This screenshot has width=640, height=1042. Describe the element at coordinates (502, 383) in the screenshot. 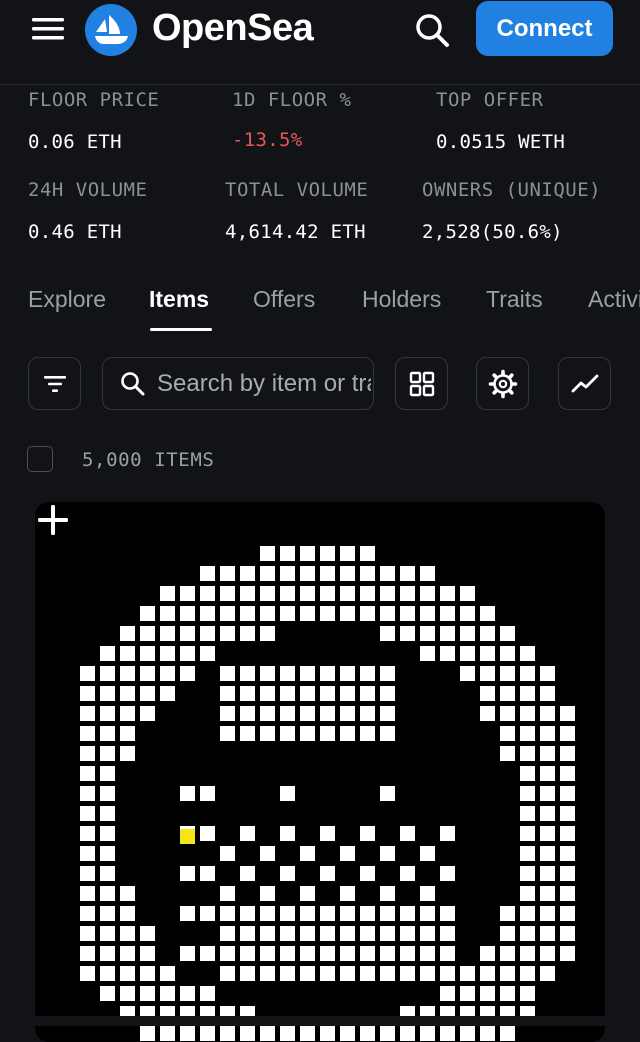

I see `settings-button` at that location.